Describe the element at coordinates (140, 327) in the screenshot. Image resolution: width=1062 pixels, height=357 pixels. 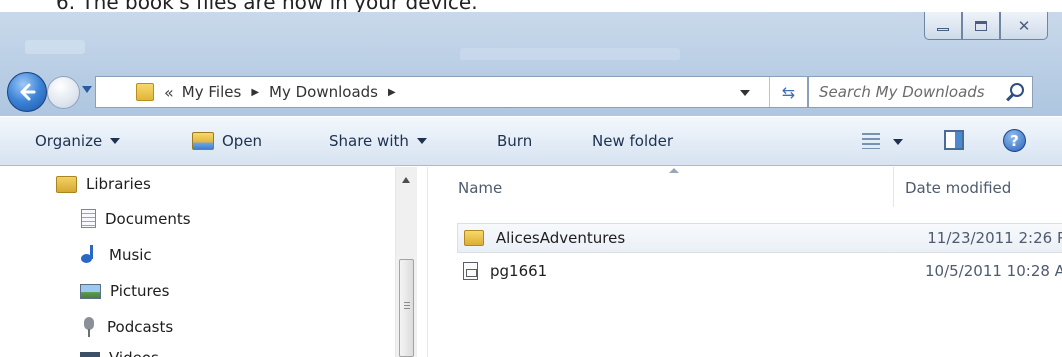
I see `sidebar-item-label: Podcasts` at that location.